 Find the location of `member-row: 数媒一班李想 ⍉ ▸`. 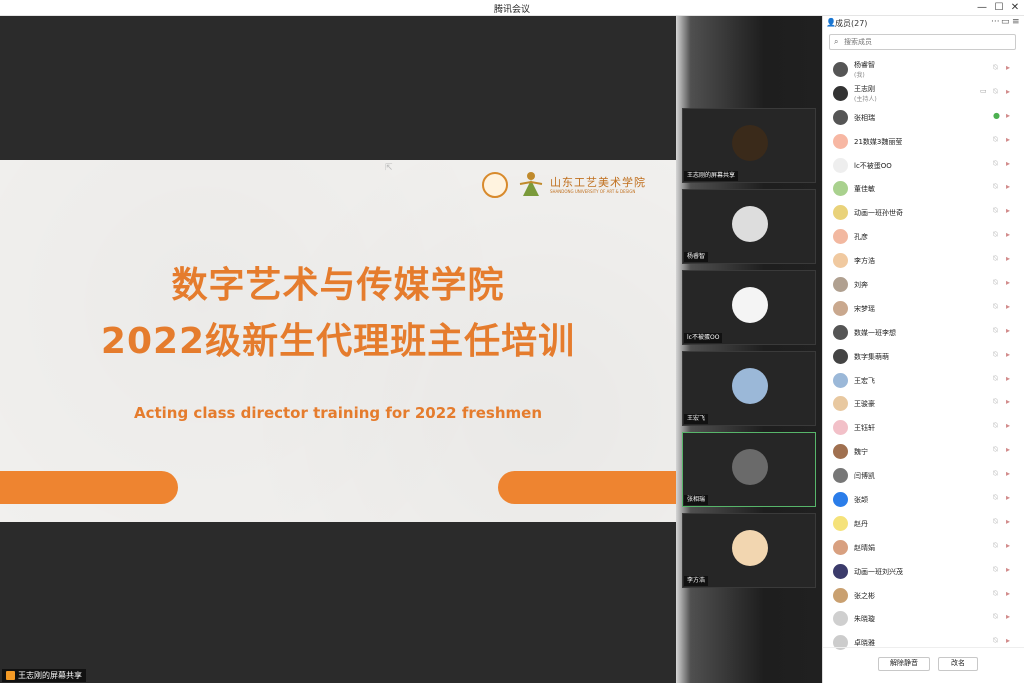

member-row: 数媒一班李想 ⍉ ▸ is located at coordinates (923, 333).